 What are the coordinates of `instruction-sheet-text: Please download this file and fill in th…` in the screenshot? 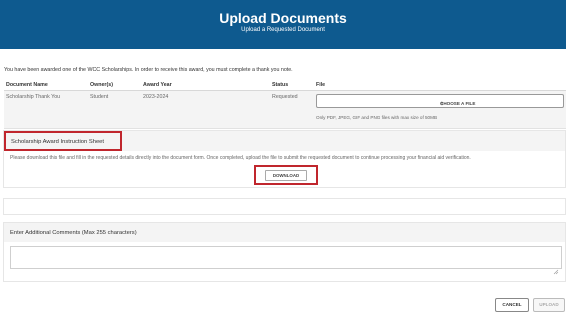 It's located at (240, 158).